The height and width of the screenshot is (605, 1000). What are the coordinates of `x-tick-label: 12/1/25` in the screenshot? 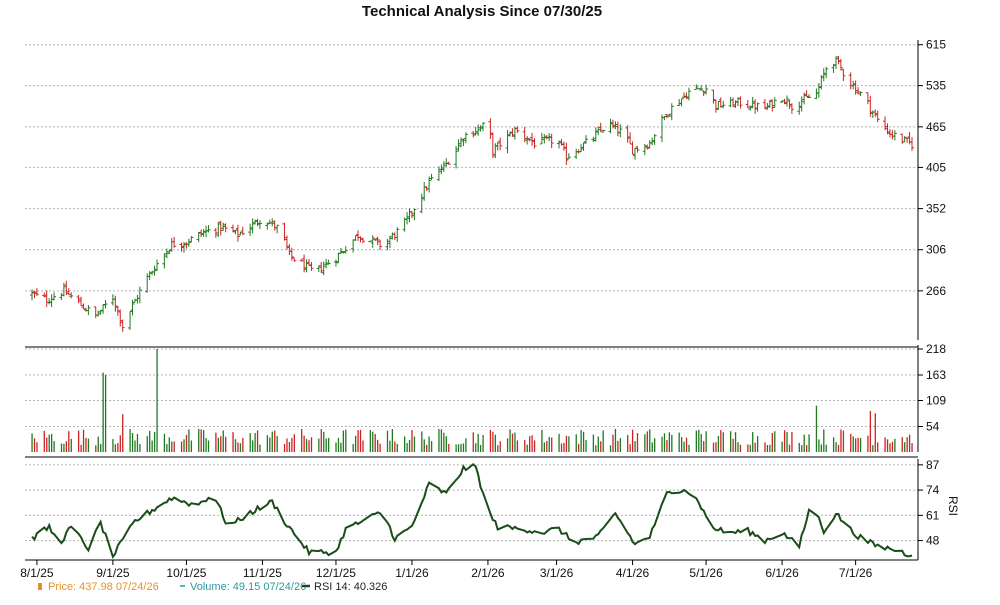 It's located at (336, 573).